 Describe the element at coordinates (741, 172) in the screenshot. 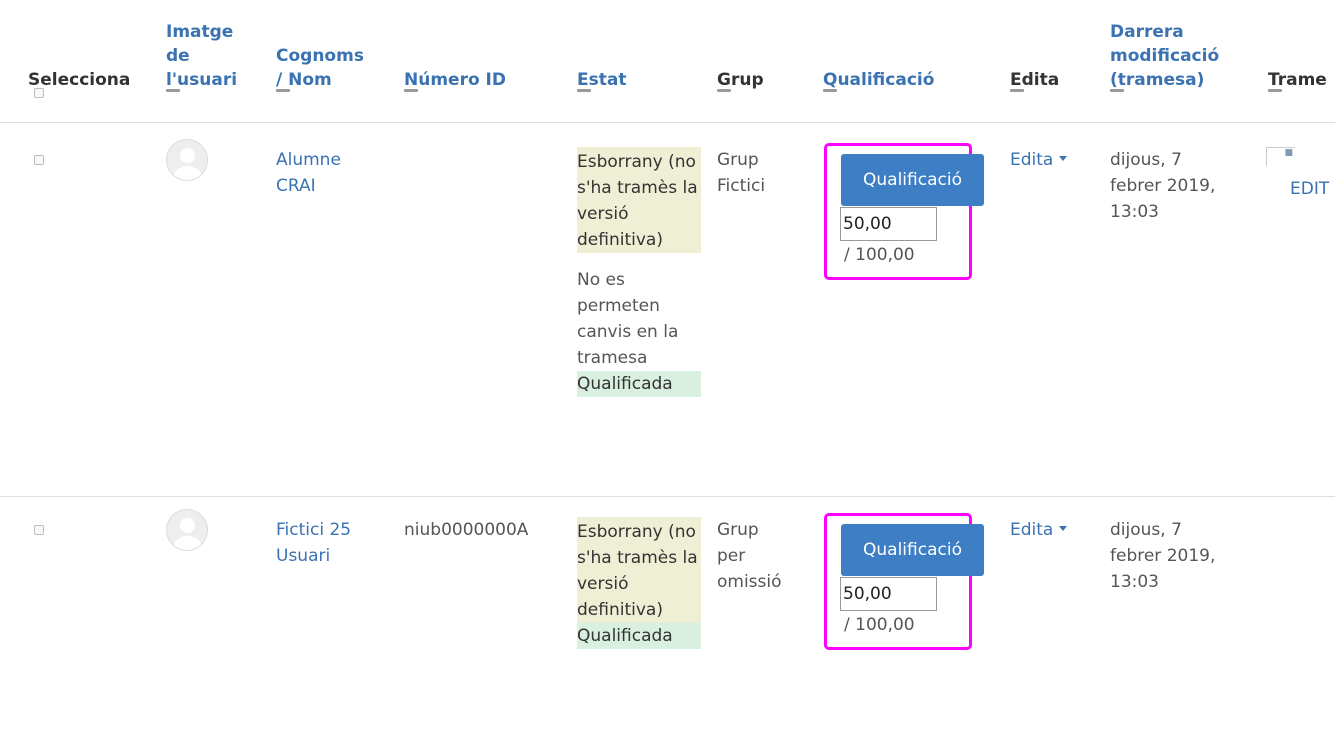

I see `group-name: Grup Fictici` at that location.